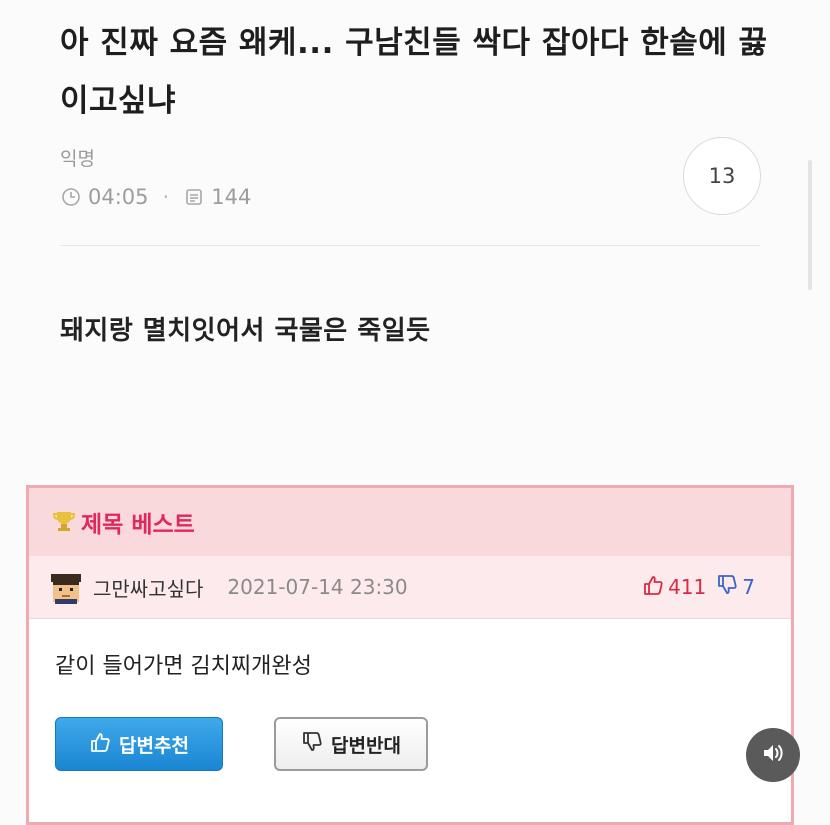  What do you see at coordinates (155, 197) in the screenshot?
I see `post-meta: 04:05 · 144` at bounding box center [155, 197].